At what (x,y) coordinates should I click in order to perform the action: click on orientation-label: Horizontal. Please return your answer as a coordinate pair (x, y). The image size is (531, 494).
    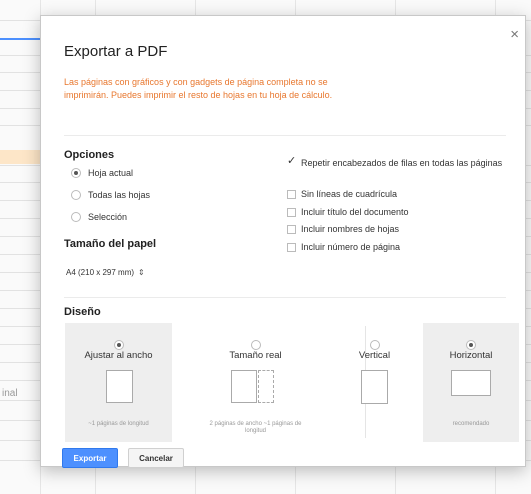
    Looking at the image, I should click on (471, 355).